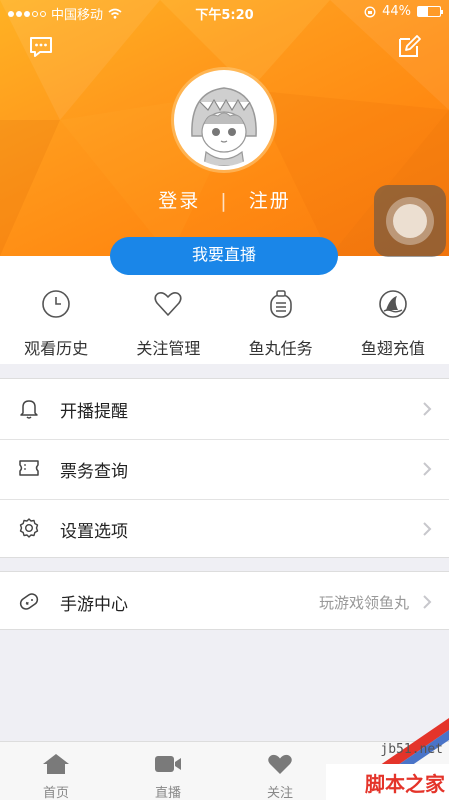  What do you see at coordinates (224, 409) in the screenshot?
I see `list-item-live-reminder: 开播提醒` at bounding box center [224, 409].